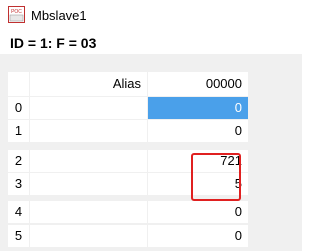 Image resolution: width=320 pixels, height=251 pixels. Describe the element at coordinates (18, 108) in the screenshot. I see `row-header: 0` at that location.